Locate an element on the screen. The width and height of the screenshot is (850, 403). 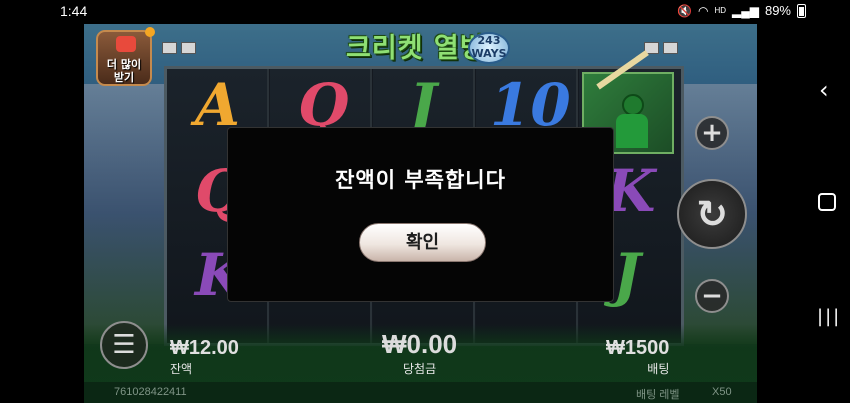
menu-icon: ☰ is located at coordinates (124, 345).